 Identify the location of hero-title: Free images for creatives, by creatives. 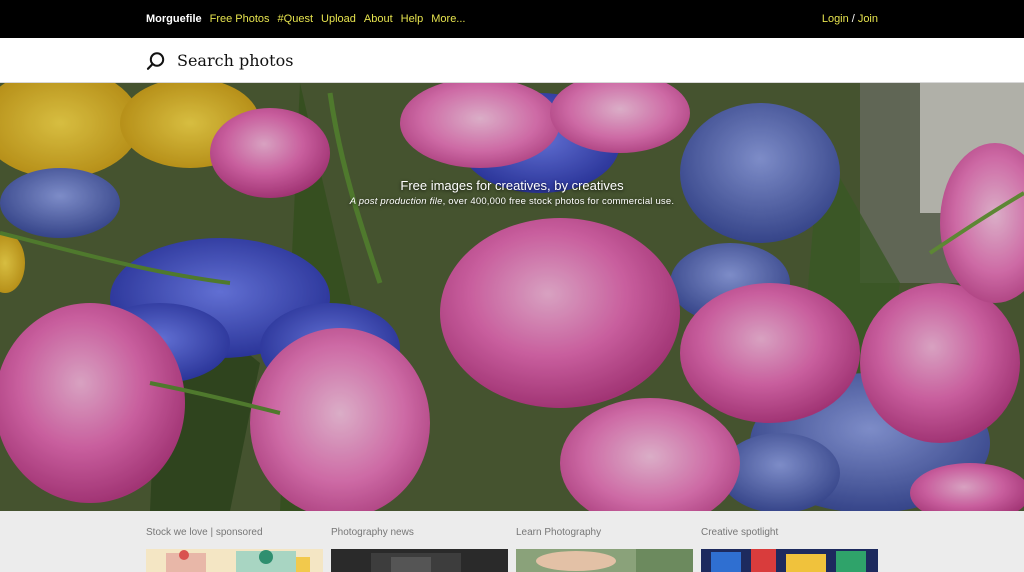
(512, 185).